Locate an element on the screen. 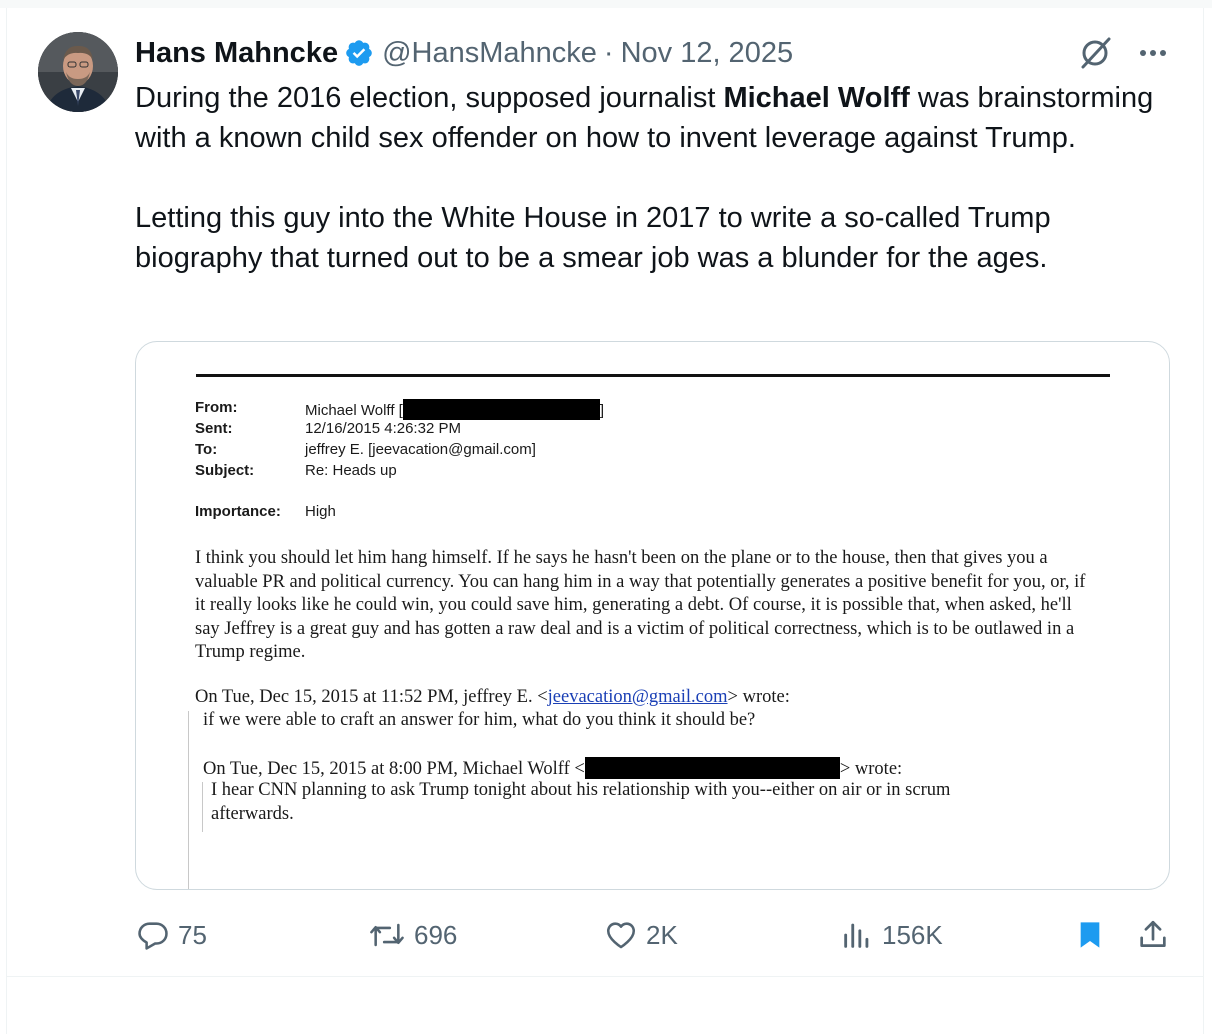  author-name: Hans Mahncke is located at coordinates (236, 53).